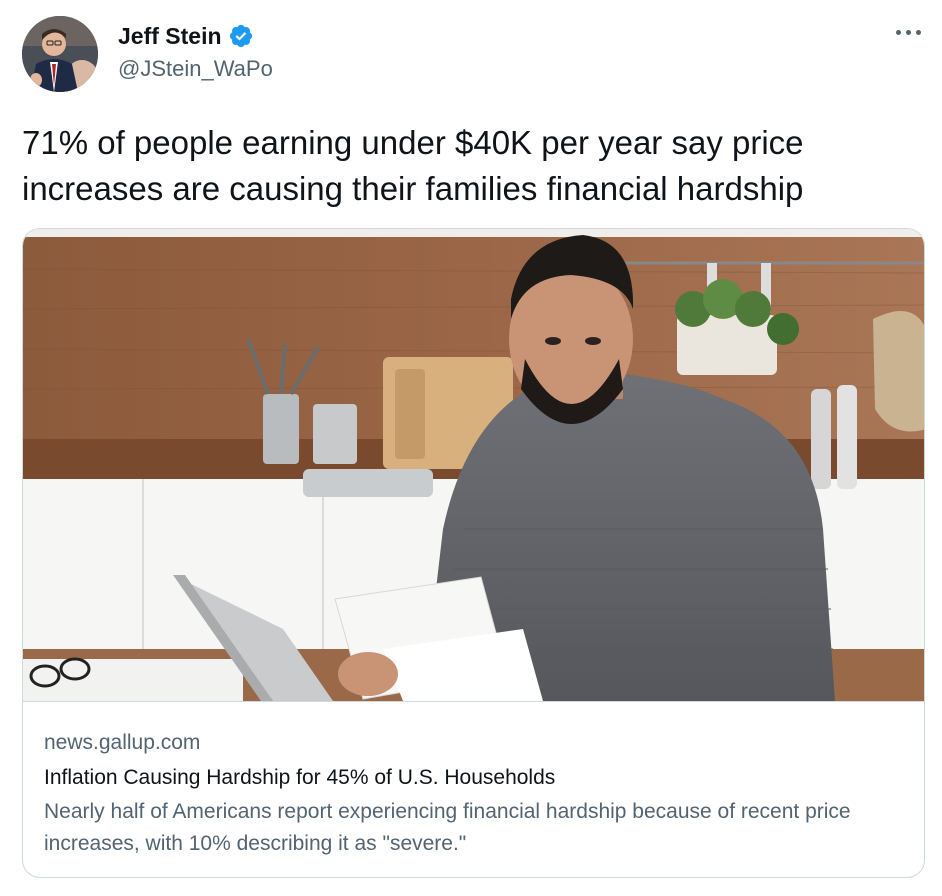  I want to click on avatar-photo, so click(60, 54).